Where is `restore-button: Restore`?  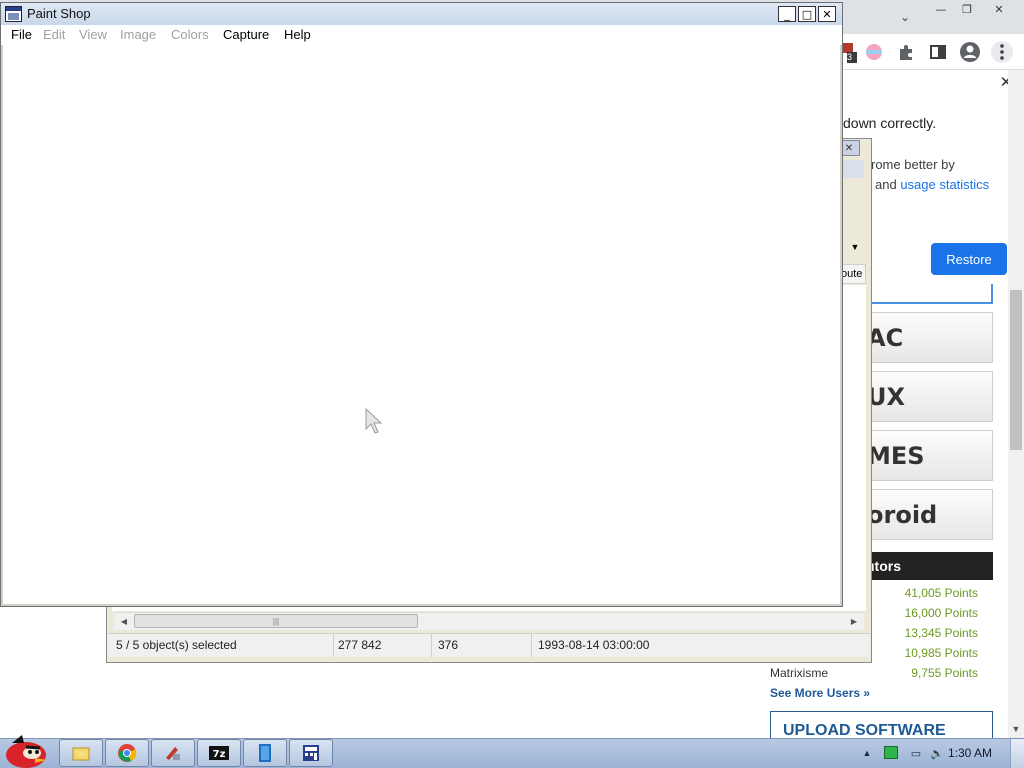 restore-button: Restore is located at coordinates (969, 259).